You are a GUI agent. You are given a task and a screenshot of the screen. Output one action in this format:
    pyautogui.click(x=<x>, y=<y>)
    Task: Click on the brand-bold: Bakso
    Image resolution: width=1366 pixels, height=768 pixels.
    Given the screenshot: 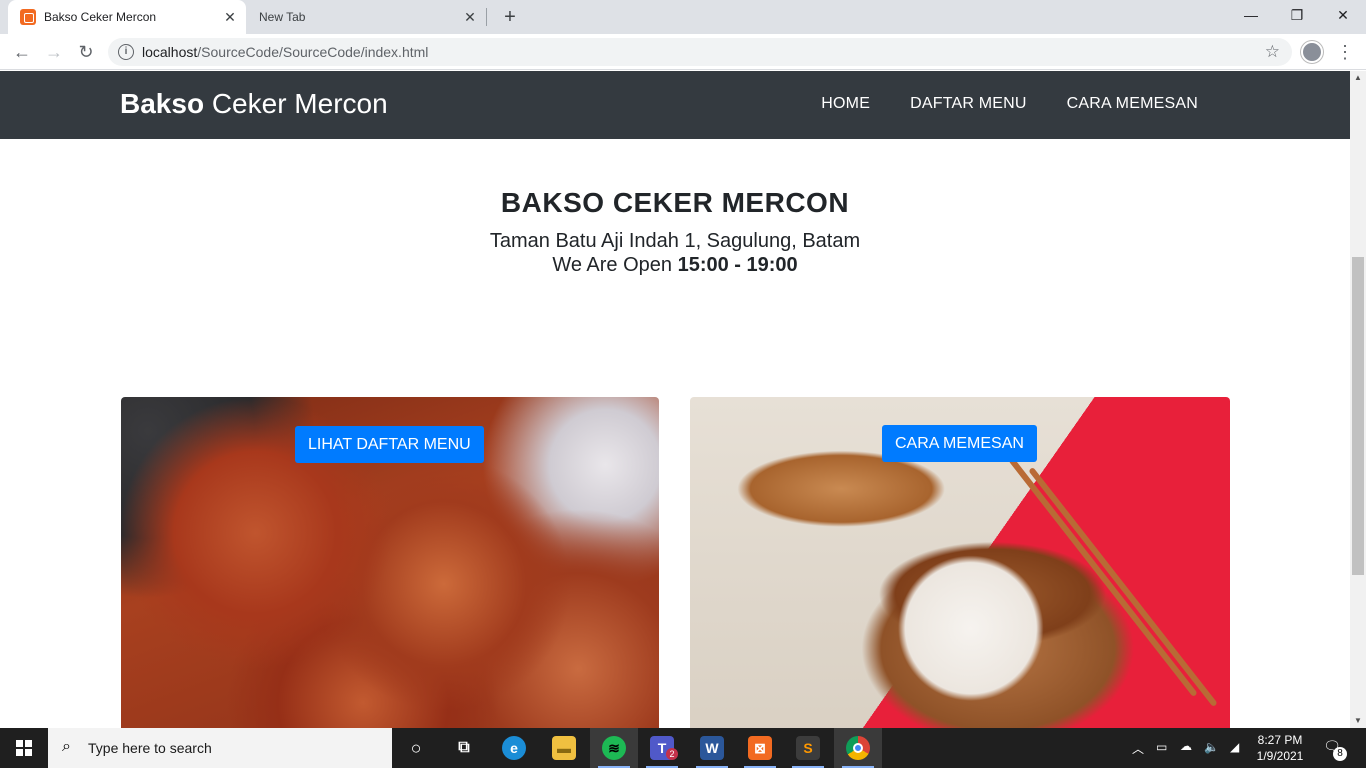 What is the action you would take?
    pyautogui.click(x=162, y=103)
    